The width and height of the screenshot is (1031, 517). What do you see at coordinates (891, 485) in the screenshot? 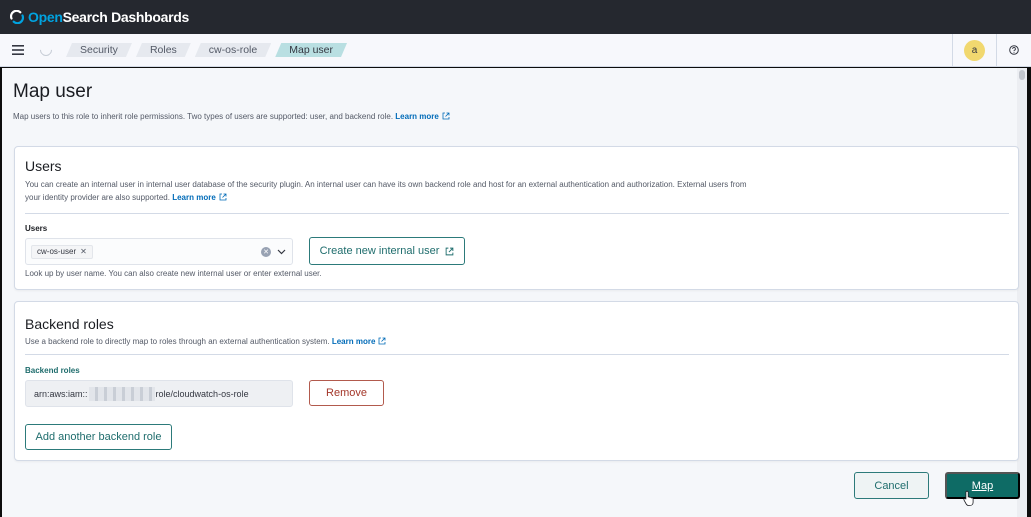
I see `cancel-button: Cancel` at bounding box center [891, 485].